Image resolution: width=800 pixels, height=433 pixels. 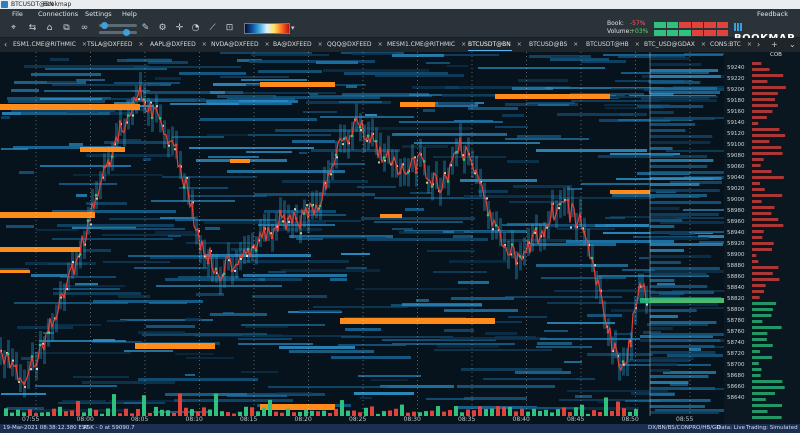 I want to click on chart-icon: ⟋, so click(x=212, y=28).